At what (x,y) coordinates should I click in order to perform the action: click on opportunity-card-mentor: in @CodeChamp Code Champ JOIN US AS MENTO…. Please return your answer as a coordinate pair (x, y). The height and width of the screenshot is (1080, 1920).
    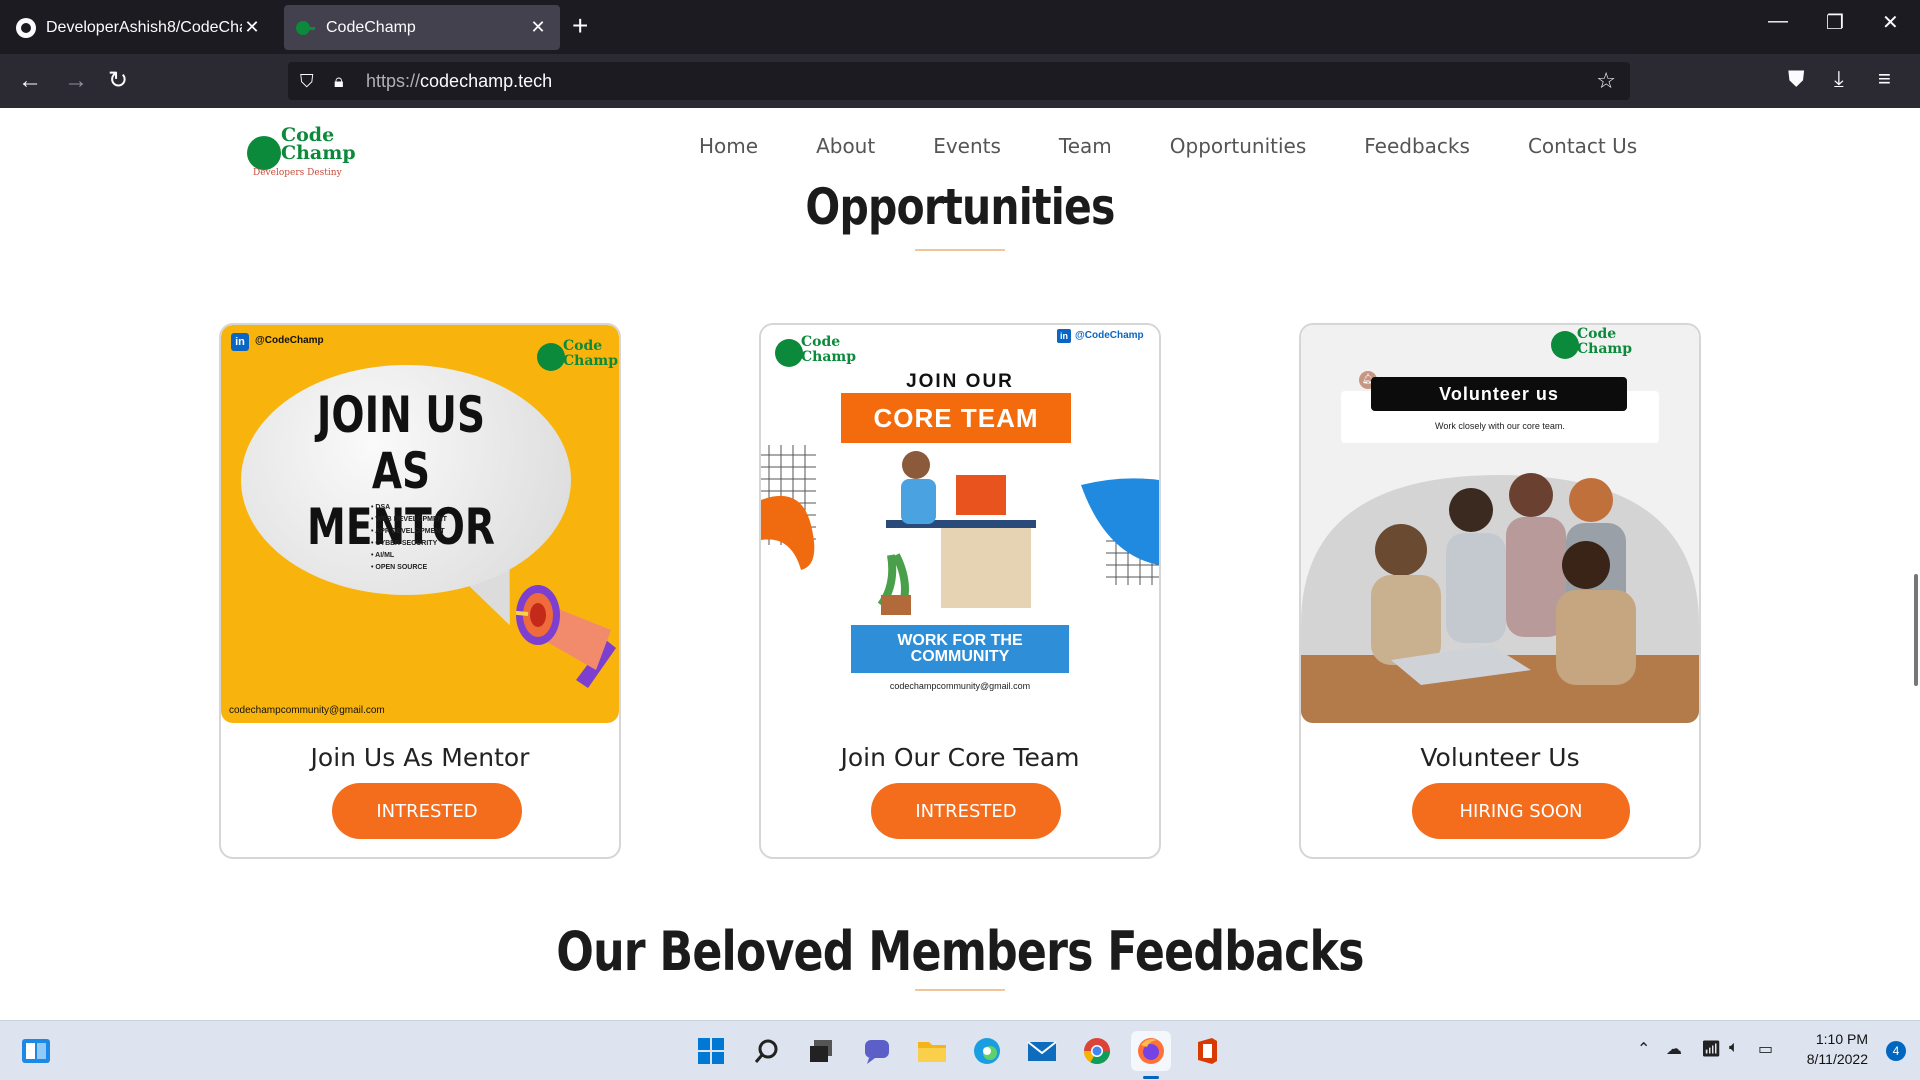
    Looking at the image, I should click on (420, 591).